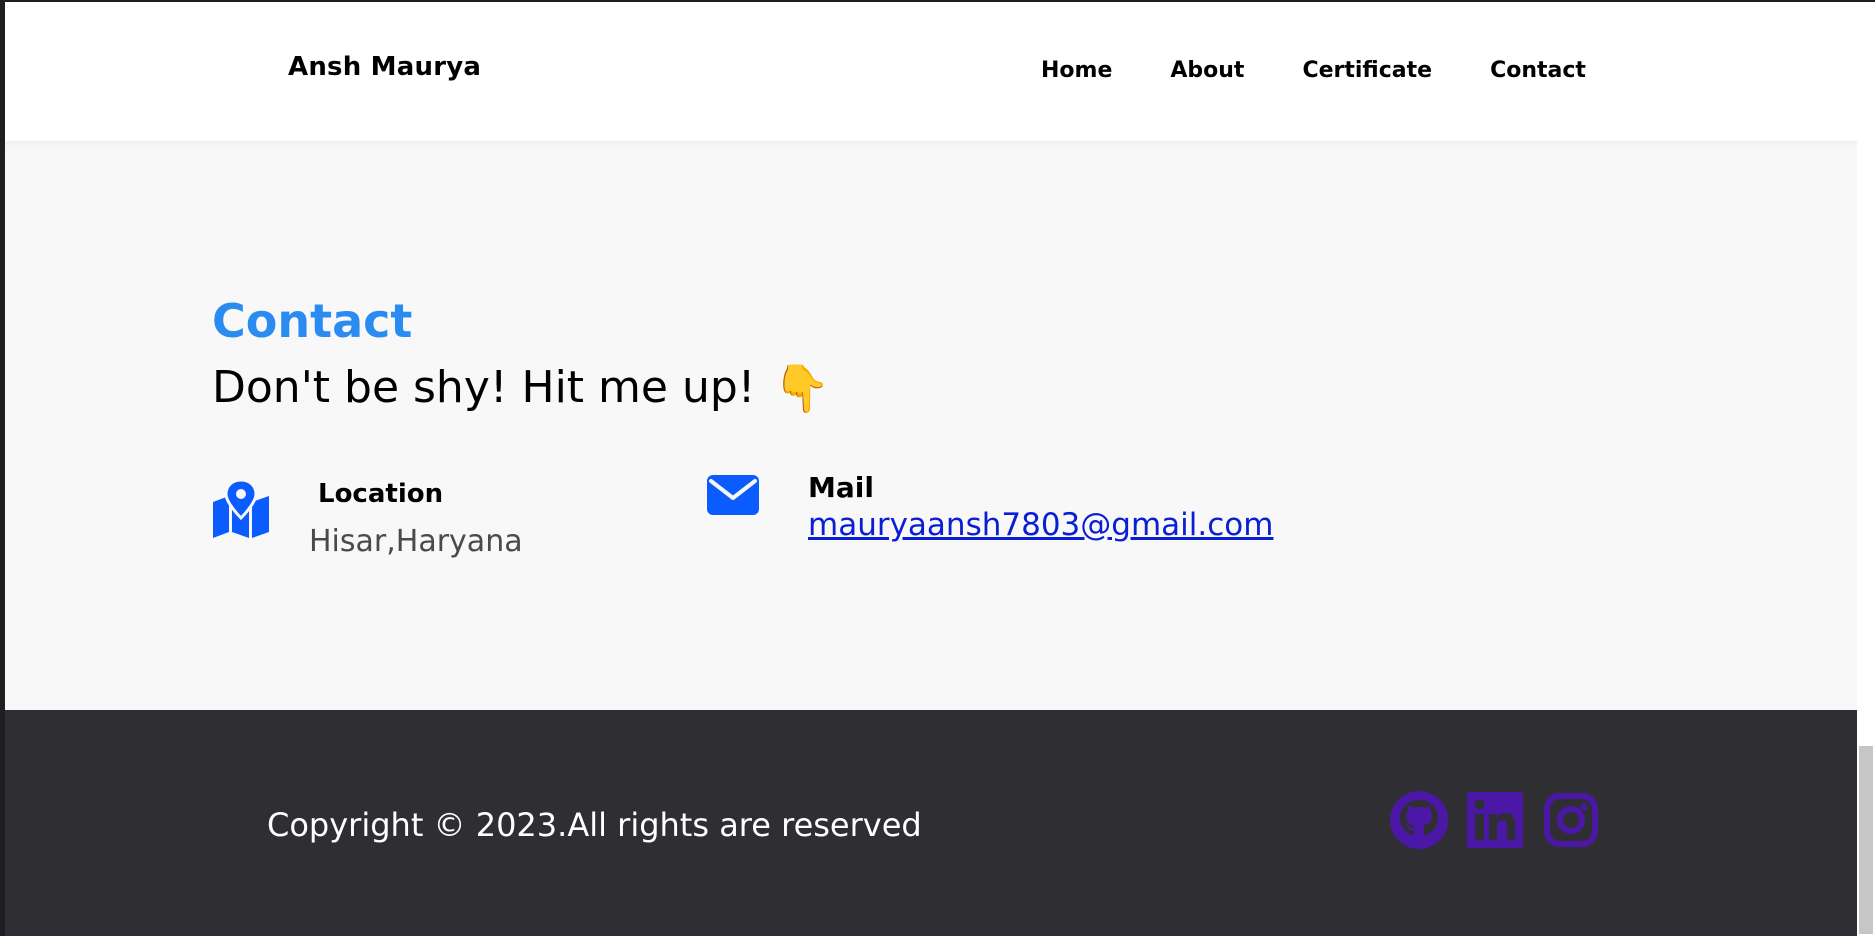  I want to click on map-location-icon, so click(241, 508).